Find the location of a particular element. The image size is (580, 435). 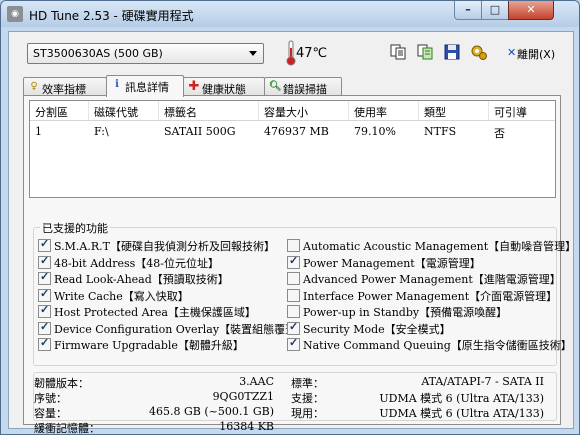

exit-button: ✕ 離開(X) is located at coordinates (530, 52).